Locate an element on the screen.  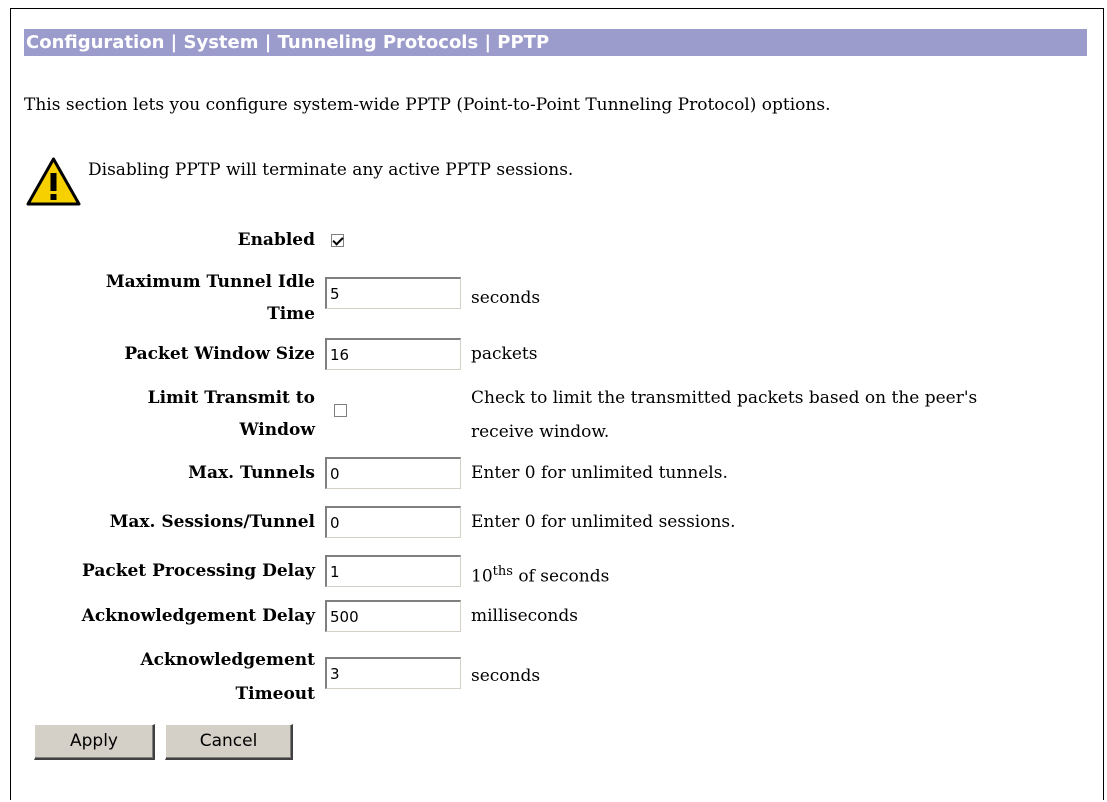
proc-delay-unit-base: 10 is located at coordinates (482, 576).